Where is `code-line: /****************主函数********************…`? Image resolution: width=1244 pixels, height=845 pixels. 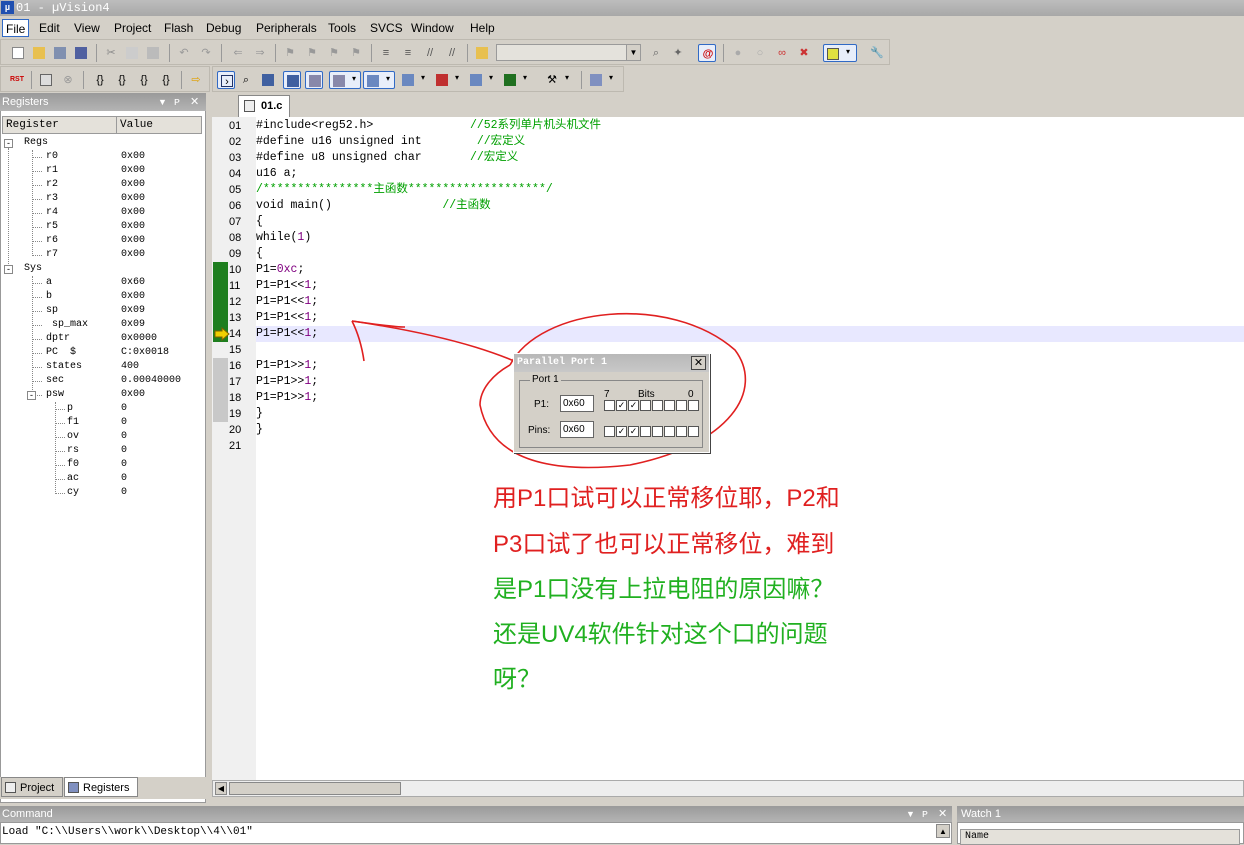 code-line: /****************主函数********************… is located at coordinates (404, 190).